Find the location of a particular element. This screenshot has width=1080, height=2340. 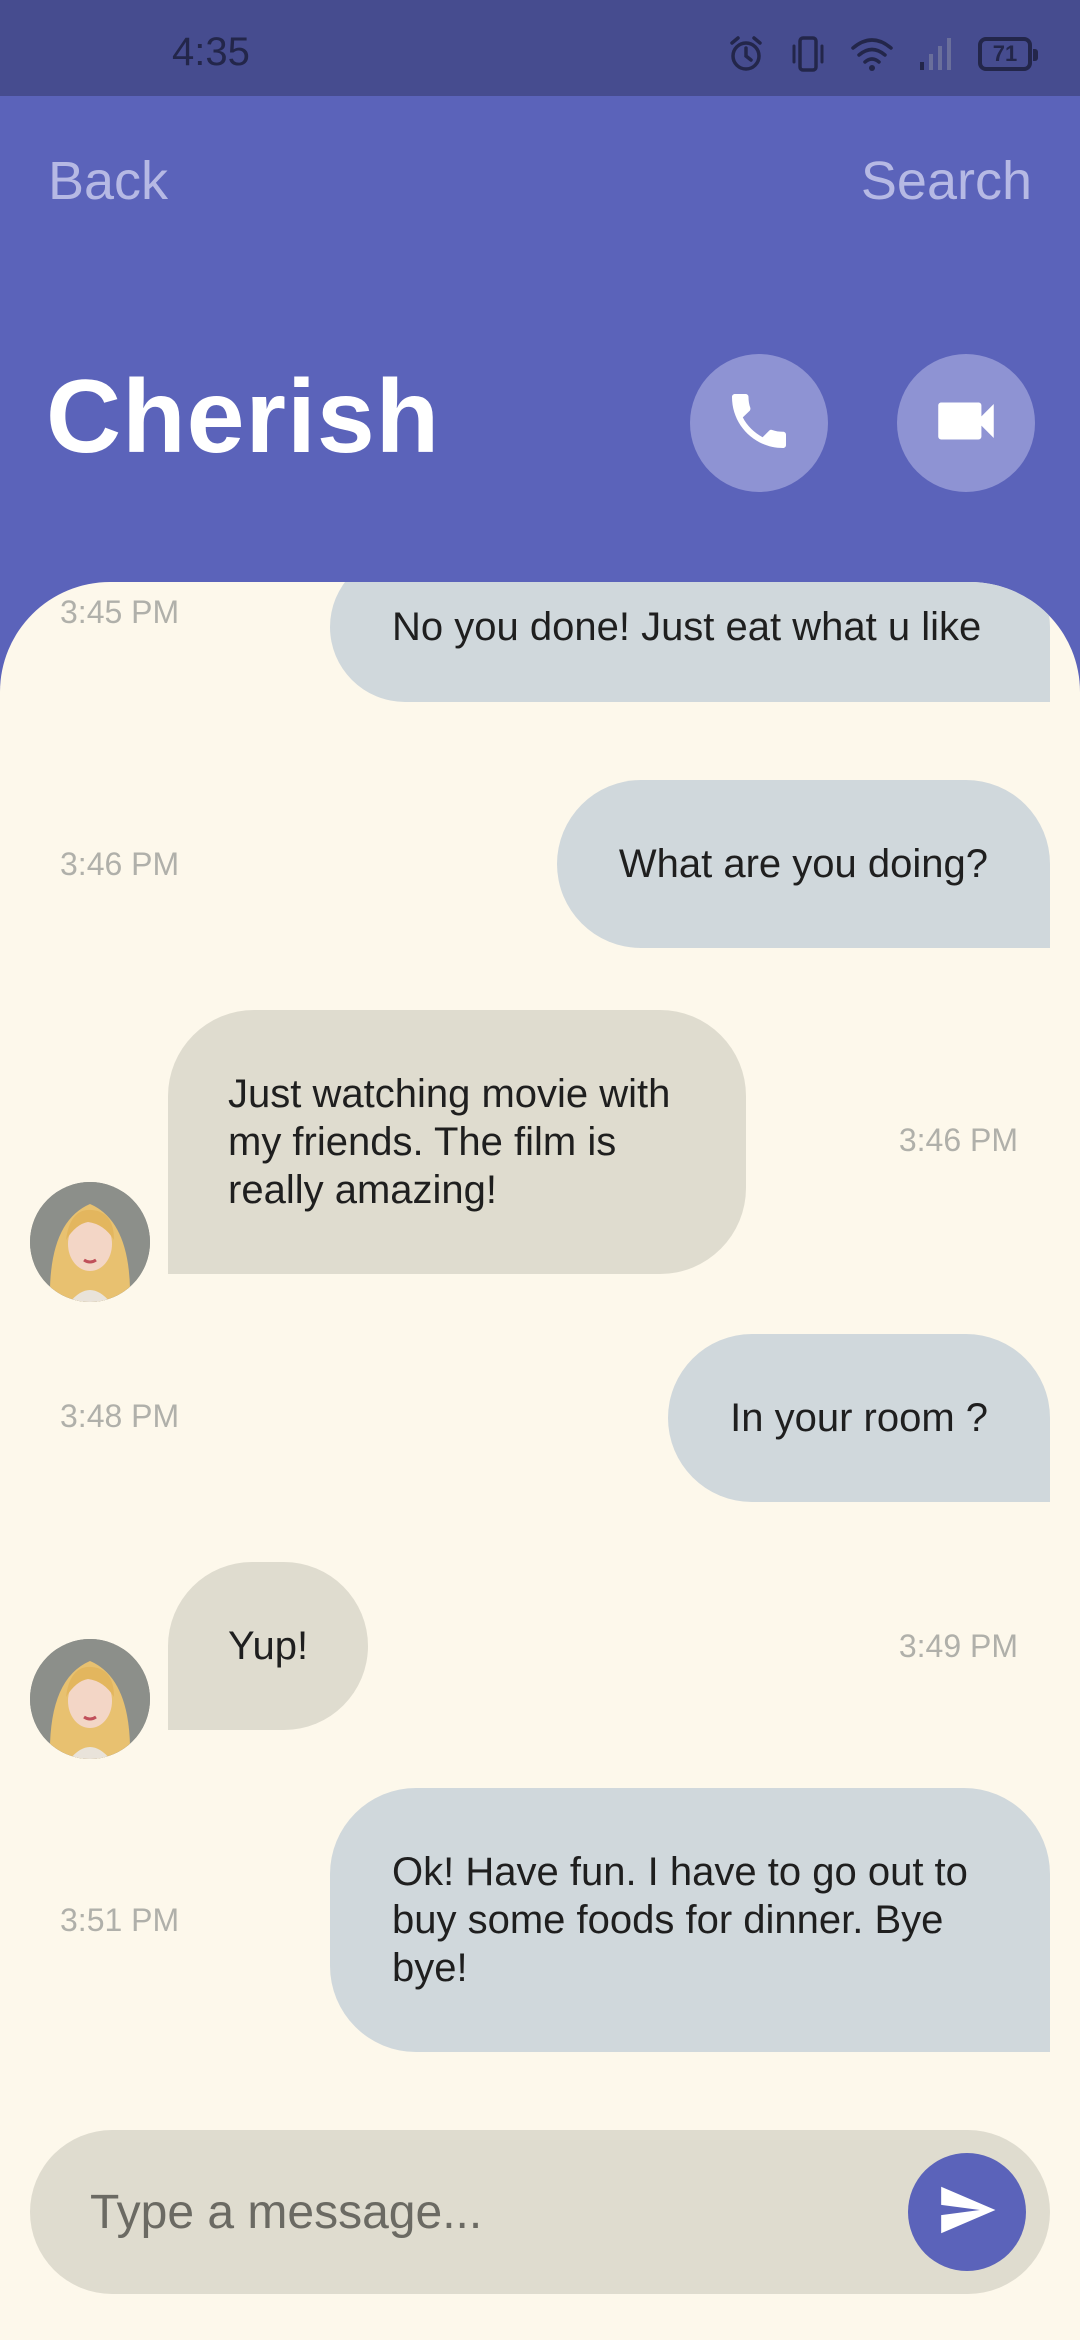

battery-icon: 71 is located at coordinates (1008, 54).